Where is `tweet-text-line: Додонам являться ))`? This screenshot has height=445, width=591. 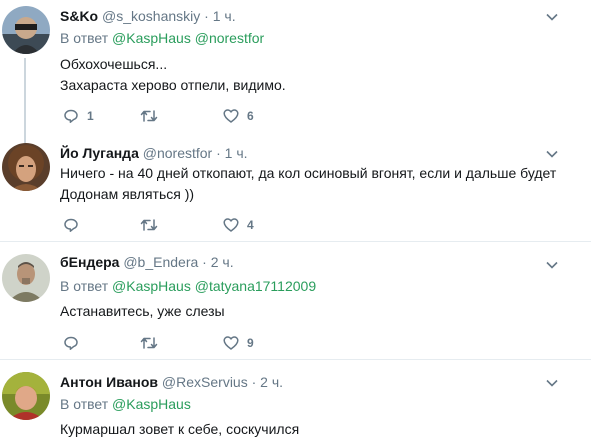
tweet-text-line: Додонам являться )) is located at coordinates (127, 194).